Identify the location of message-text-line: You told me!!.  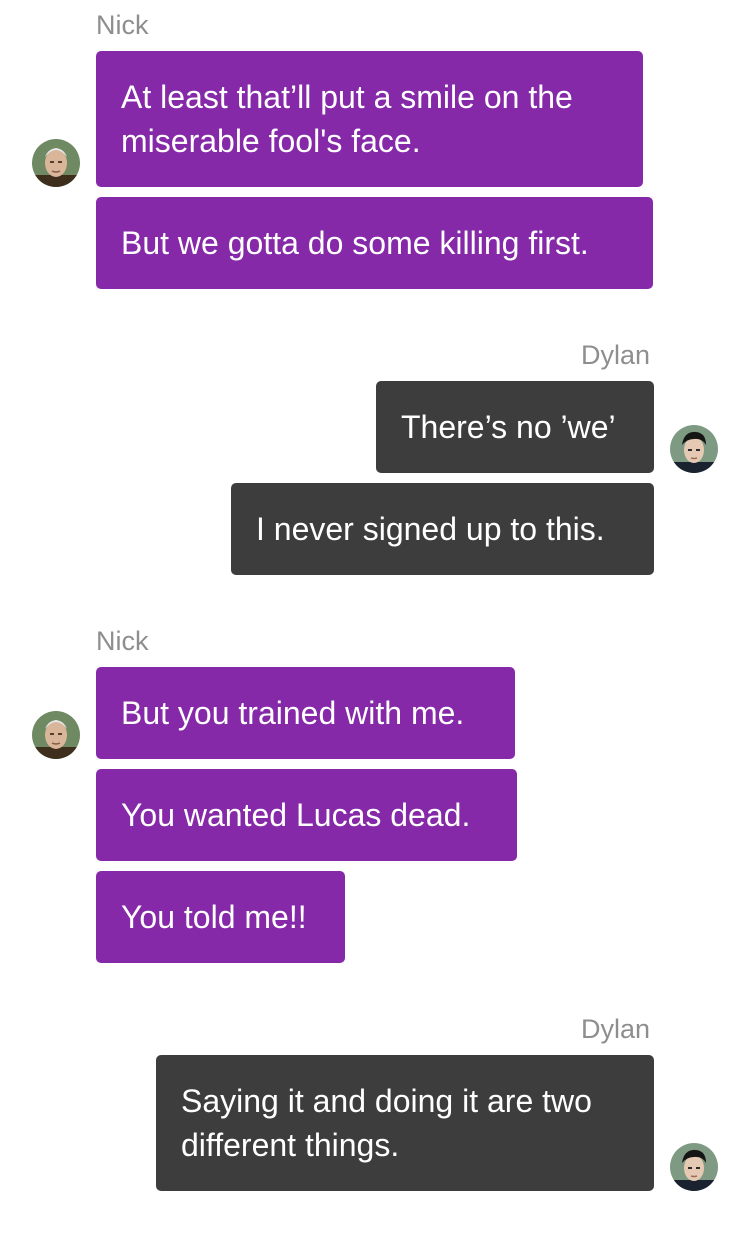
(214, 917).